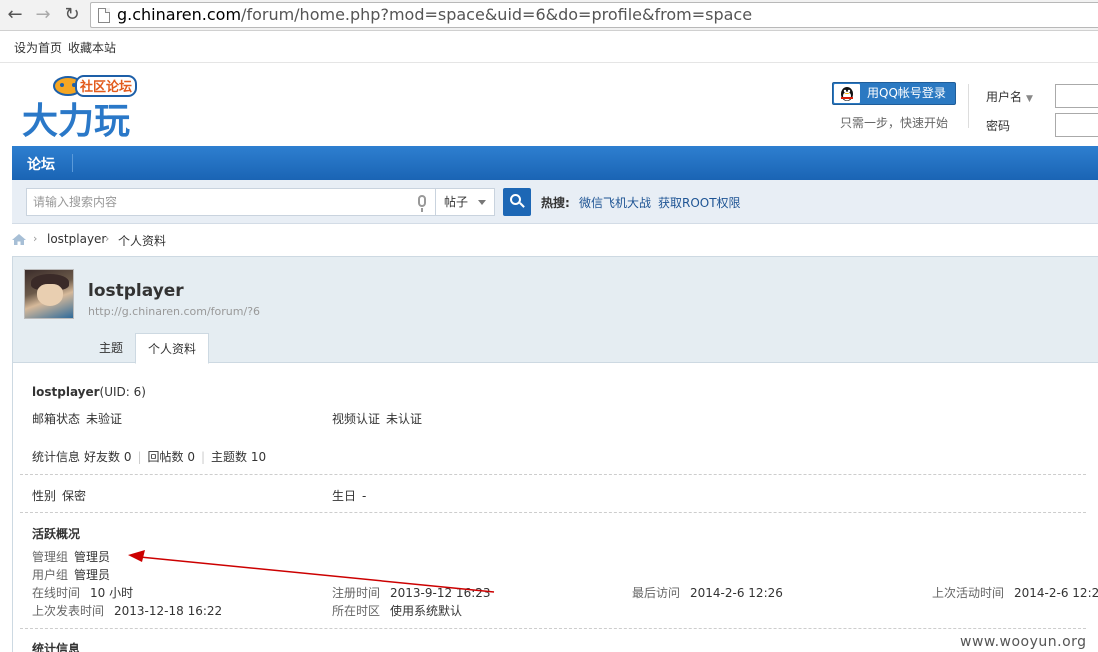 The image size is (1098, 652). Describe the element at coordinates (522, 205) in the screenshot. I see `search-icon-handle` at that location.